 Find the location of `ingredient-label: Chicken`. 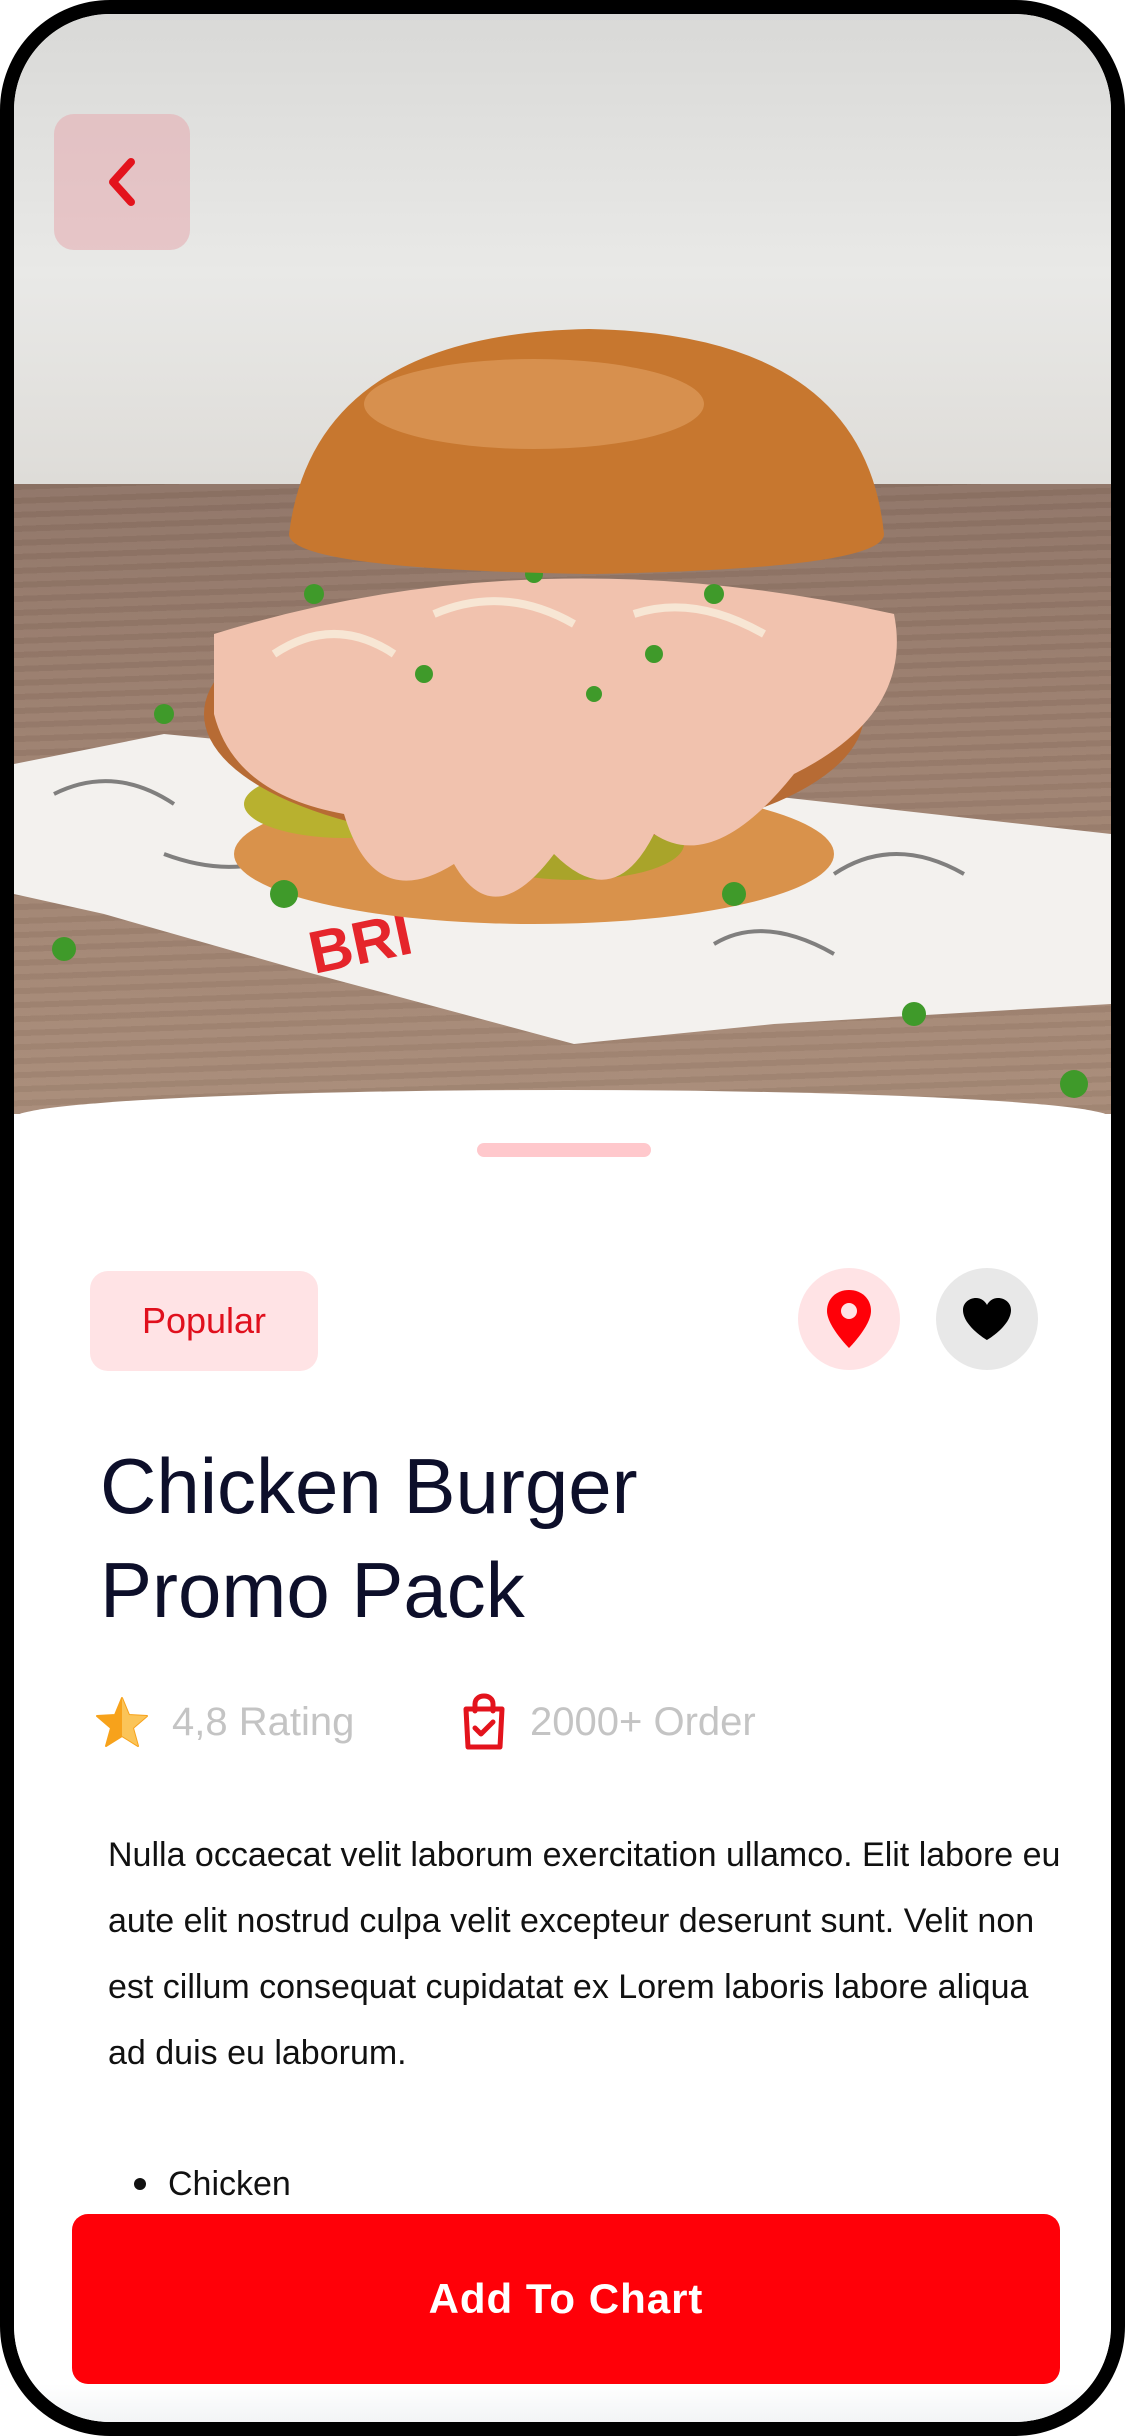

ingredient-label: Chicken is located at coordinates (229, 2184).